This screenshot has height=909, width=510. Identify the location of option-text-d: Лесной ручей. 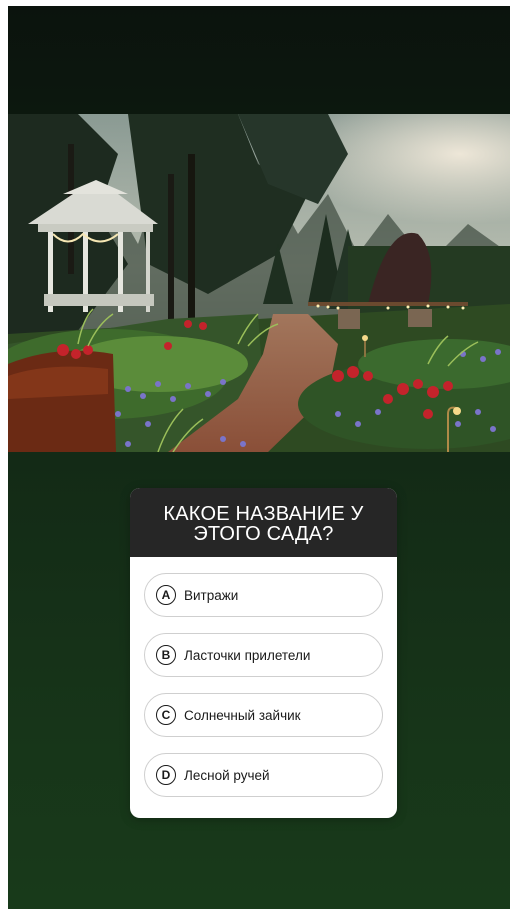
(227, 775).